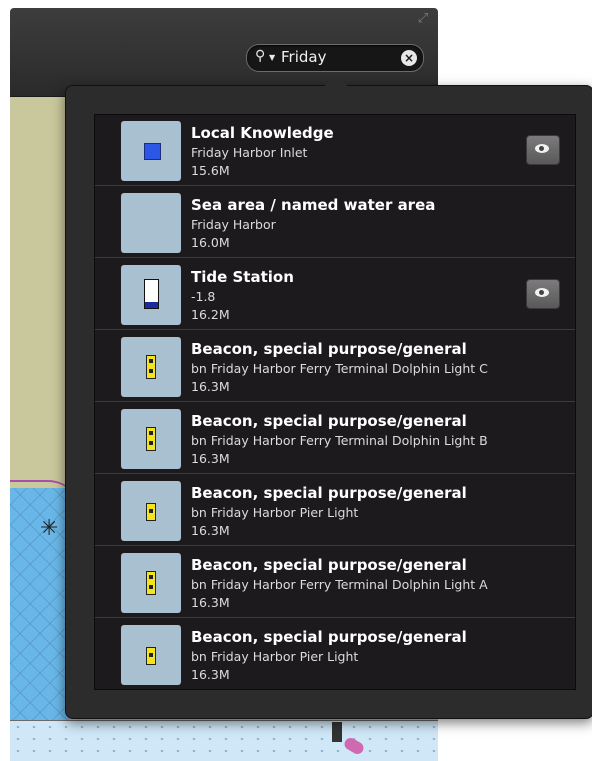 This screenshot has height=761, width=592. I want to click on popover-arrow, so click(336, 82).